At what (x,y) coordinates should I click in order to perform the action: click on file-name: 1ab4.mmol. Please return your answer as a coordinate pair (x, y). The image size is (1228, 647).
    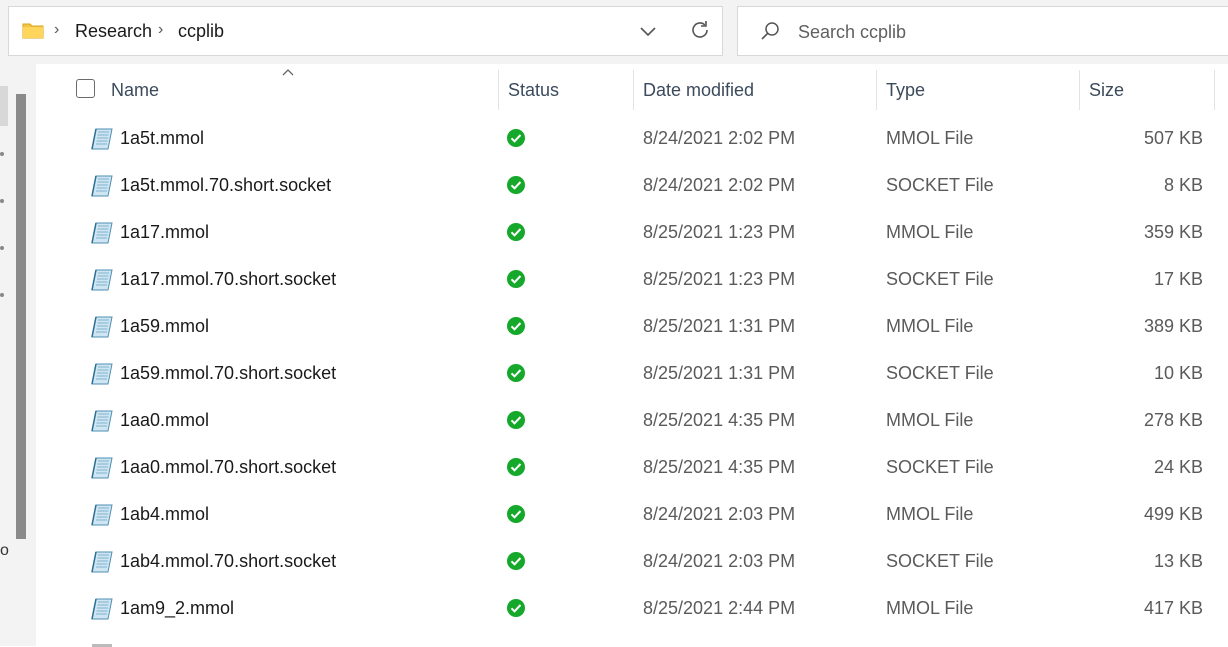
    Looking at the image, I should click on (164, 514).